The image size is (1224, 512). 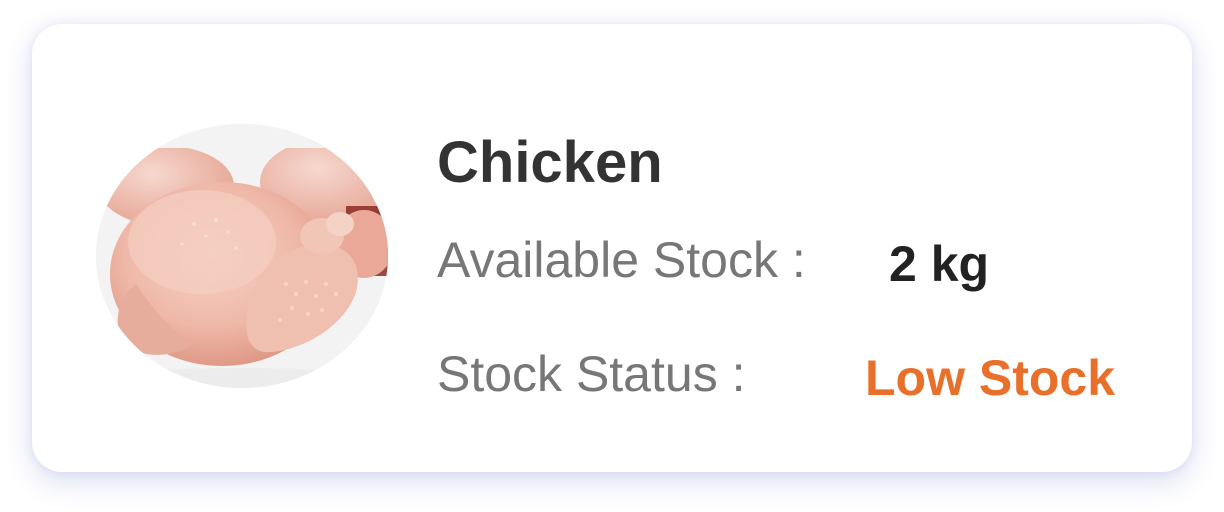 What do you see at coordinates (242, 256) in the screenshot?
I see `chicken-image` at bounding box center [242, 256].